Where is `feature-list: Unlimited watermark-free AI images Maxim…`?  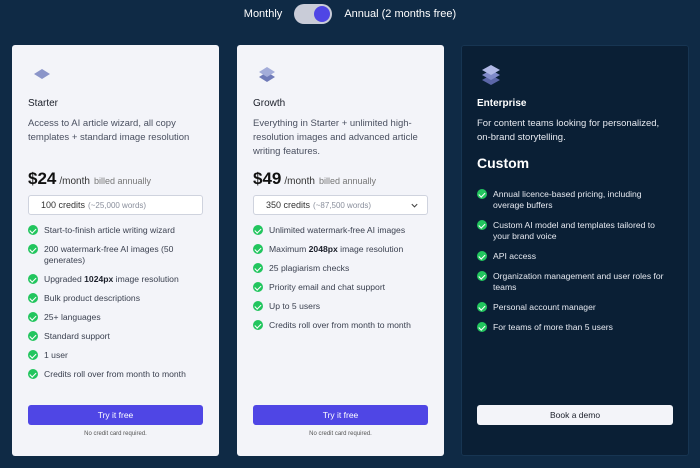
feature-list: Unlimited watermark-free AI images Maxim… is located at coordinates (340, 278).